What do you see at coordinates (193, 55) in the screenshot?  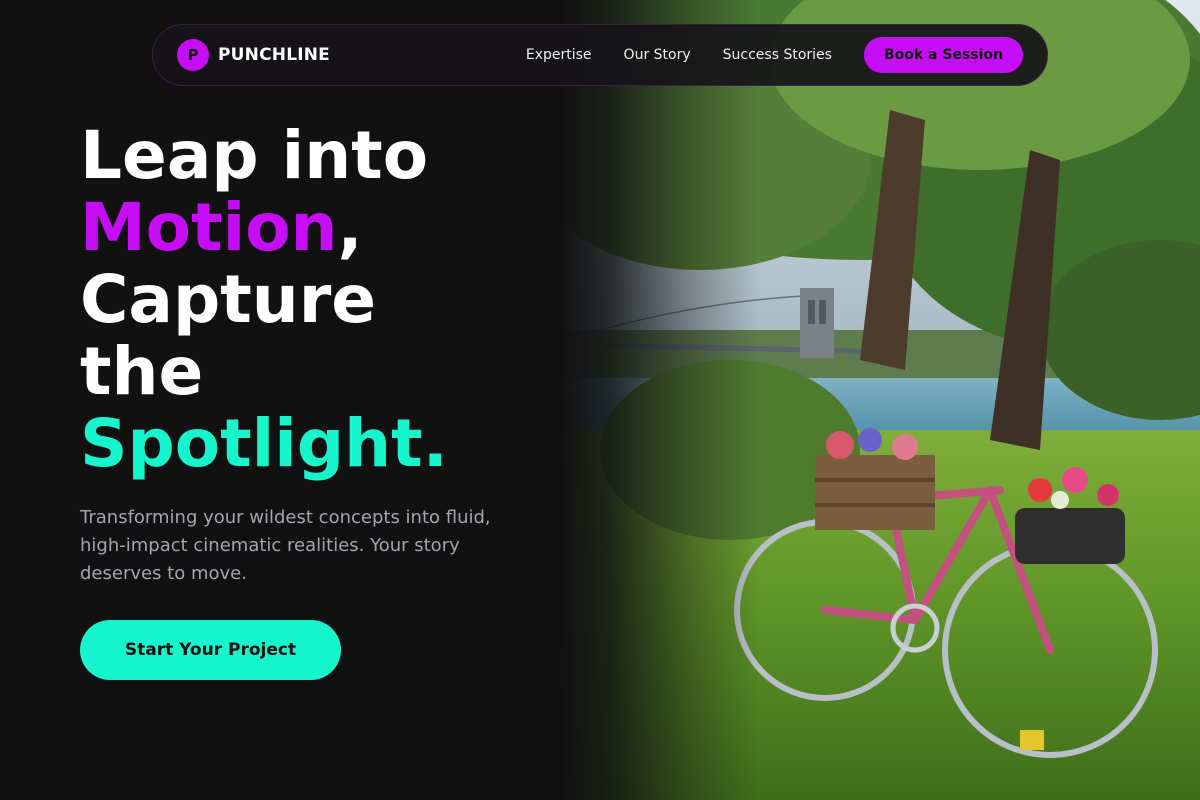 I see `logo-mark: P` at bounding box center [193, 55].